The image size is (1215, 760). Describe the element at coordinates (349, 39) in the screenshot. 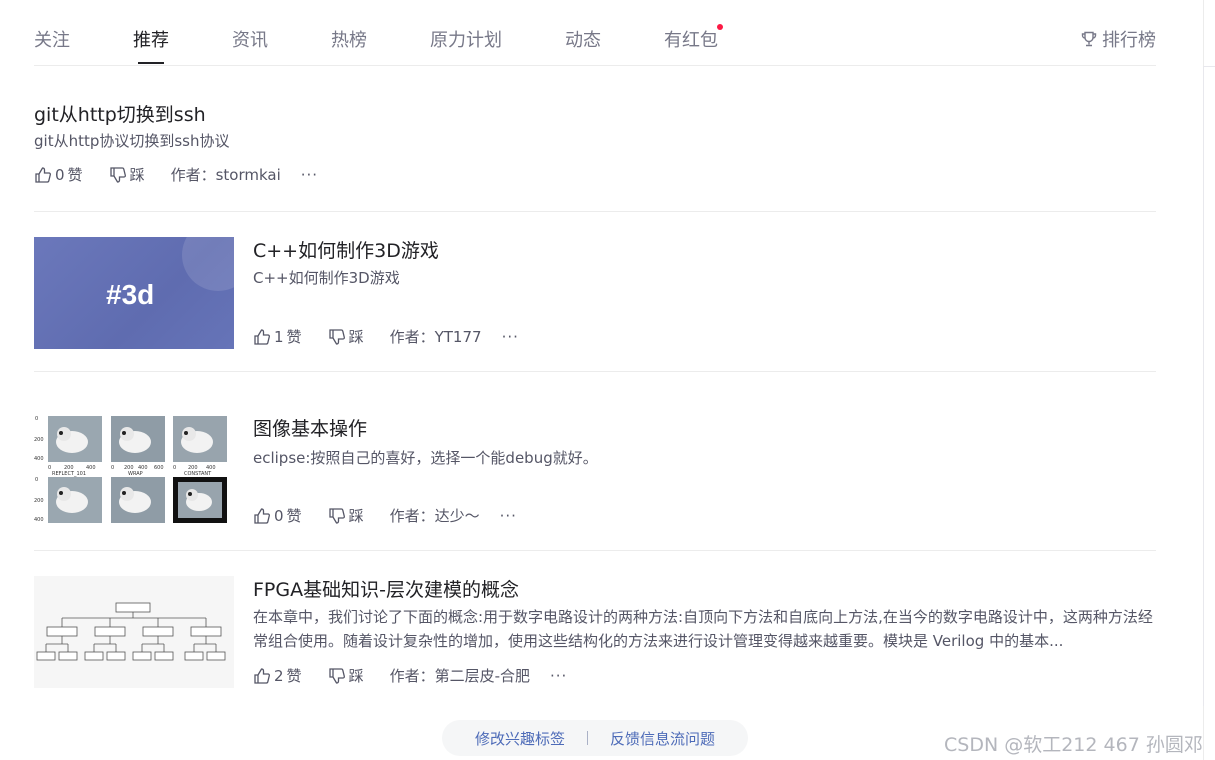

I see `tab-hot: 热榜` at that location.